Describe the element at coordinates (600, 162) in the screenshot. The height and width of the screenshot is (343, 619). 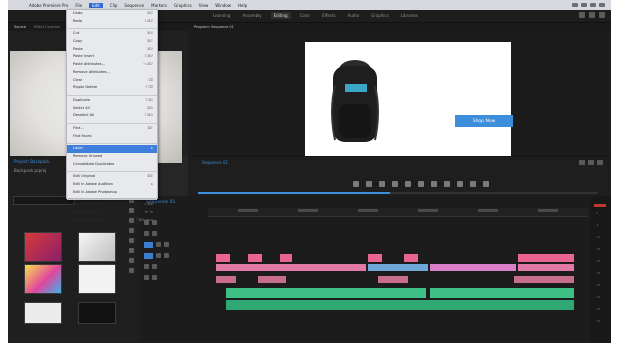
I see `settings-wrench-icon` at that location.